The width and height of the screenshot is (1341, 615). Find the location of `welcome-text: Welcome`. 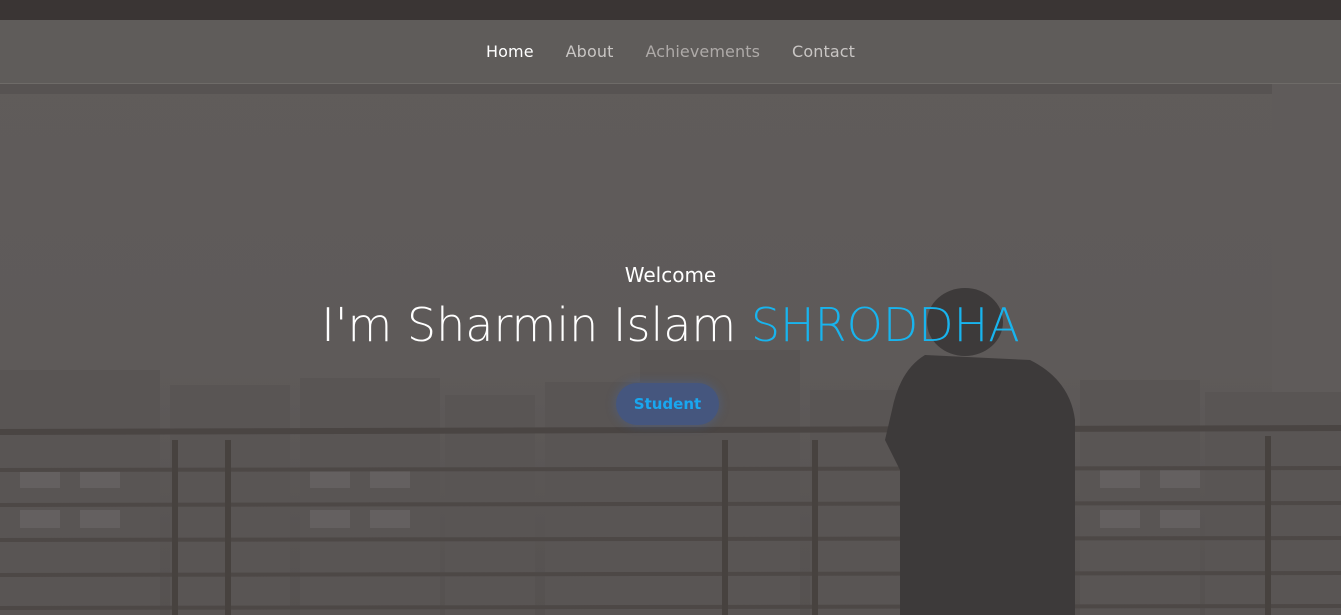

welcome-text: Welcome is located at coordinates (670, 275).